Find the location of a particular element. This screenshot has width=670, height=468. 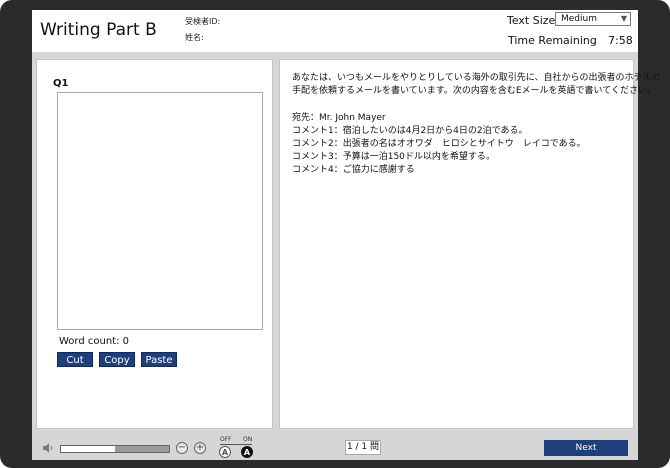

name-label: 姓名: is located at coordinates (194, 37).